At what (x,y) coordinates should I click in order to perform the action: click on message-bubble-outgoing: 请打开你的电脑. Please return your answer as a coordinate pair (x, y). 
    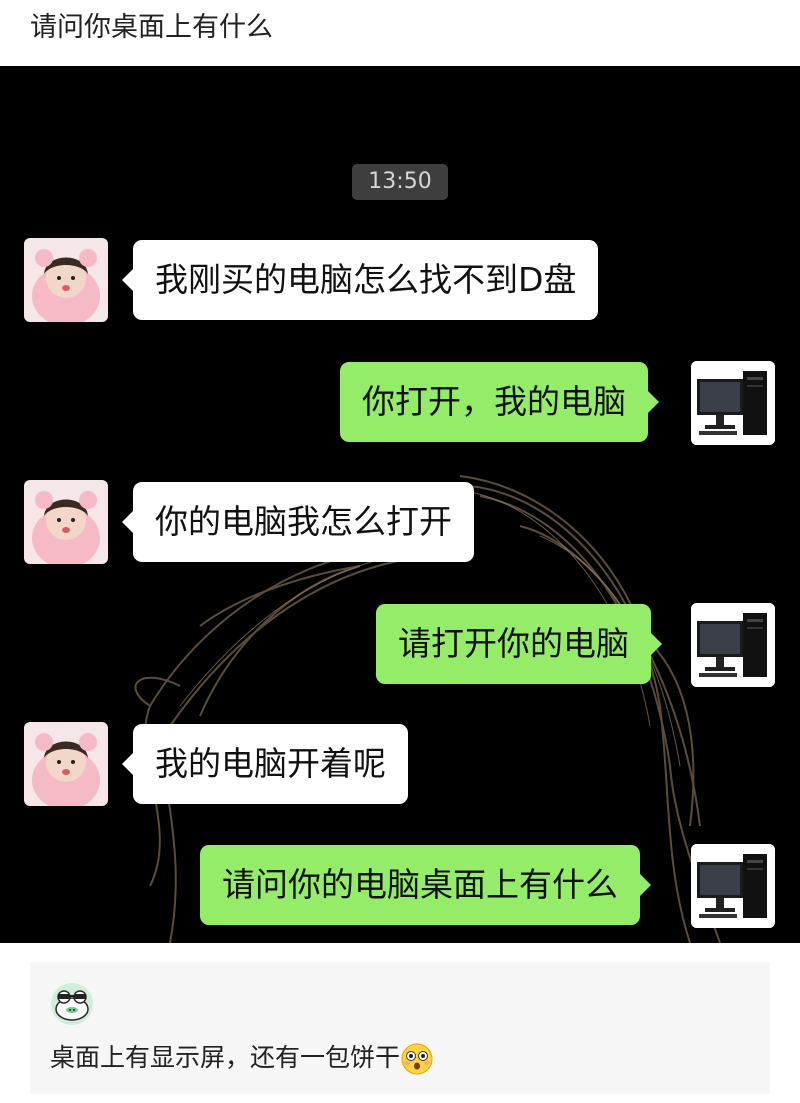
    Looking at the image, I should click on (519, 644).